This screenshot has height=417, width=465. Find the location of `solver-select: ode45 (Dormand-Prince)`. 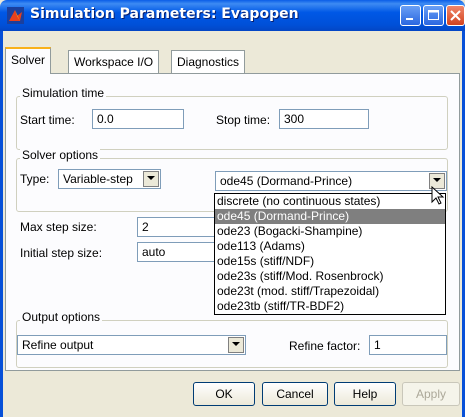

solver-select: ode45 (Dormand-Prince) is located at coordinates (331, 181).